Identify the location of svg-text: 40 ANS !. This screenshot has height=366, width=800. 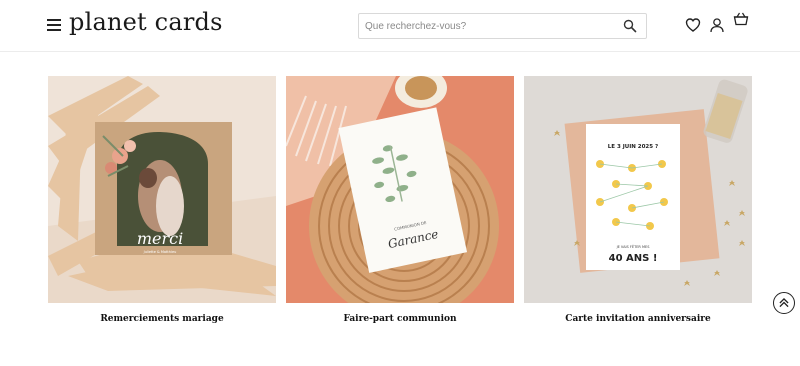
(633, 258).